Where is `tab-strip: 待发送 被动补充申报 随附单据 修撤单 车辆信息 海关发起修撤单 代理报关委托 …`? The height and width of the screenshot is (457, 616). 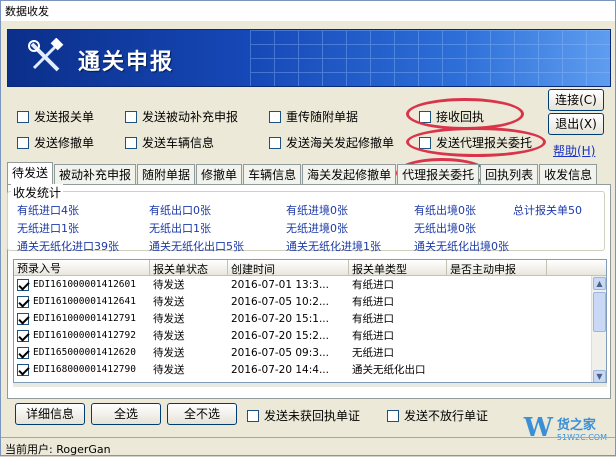 tab-strip: 待发送 被动补充申报 随附单据 修撤单 车辆信息 海关发起修撤单 代理报关委托 … is located at coordinates (302, 173).